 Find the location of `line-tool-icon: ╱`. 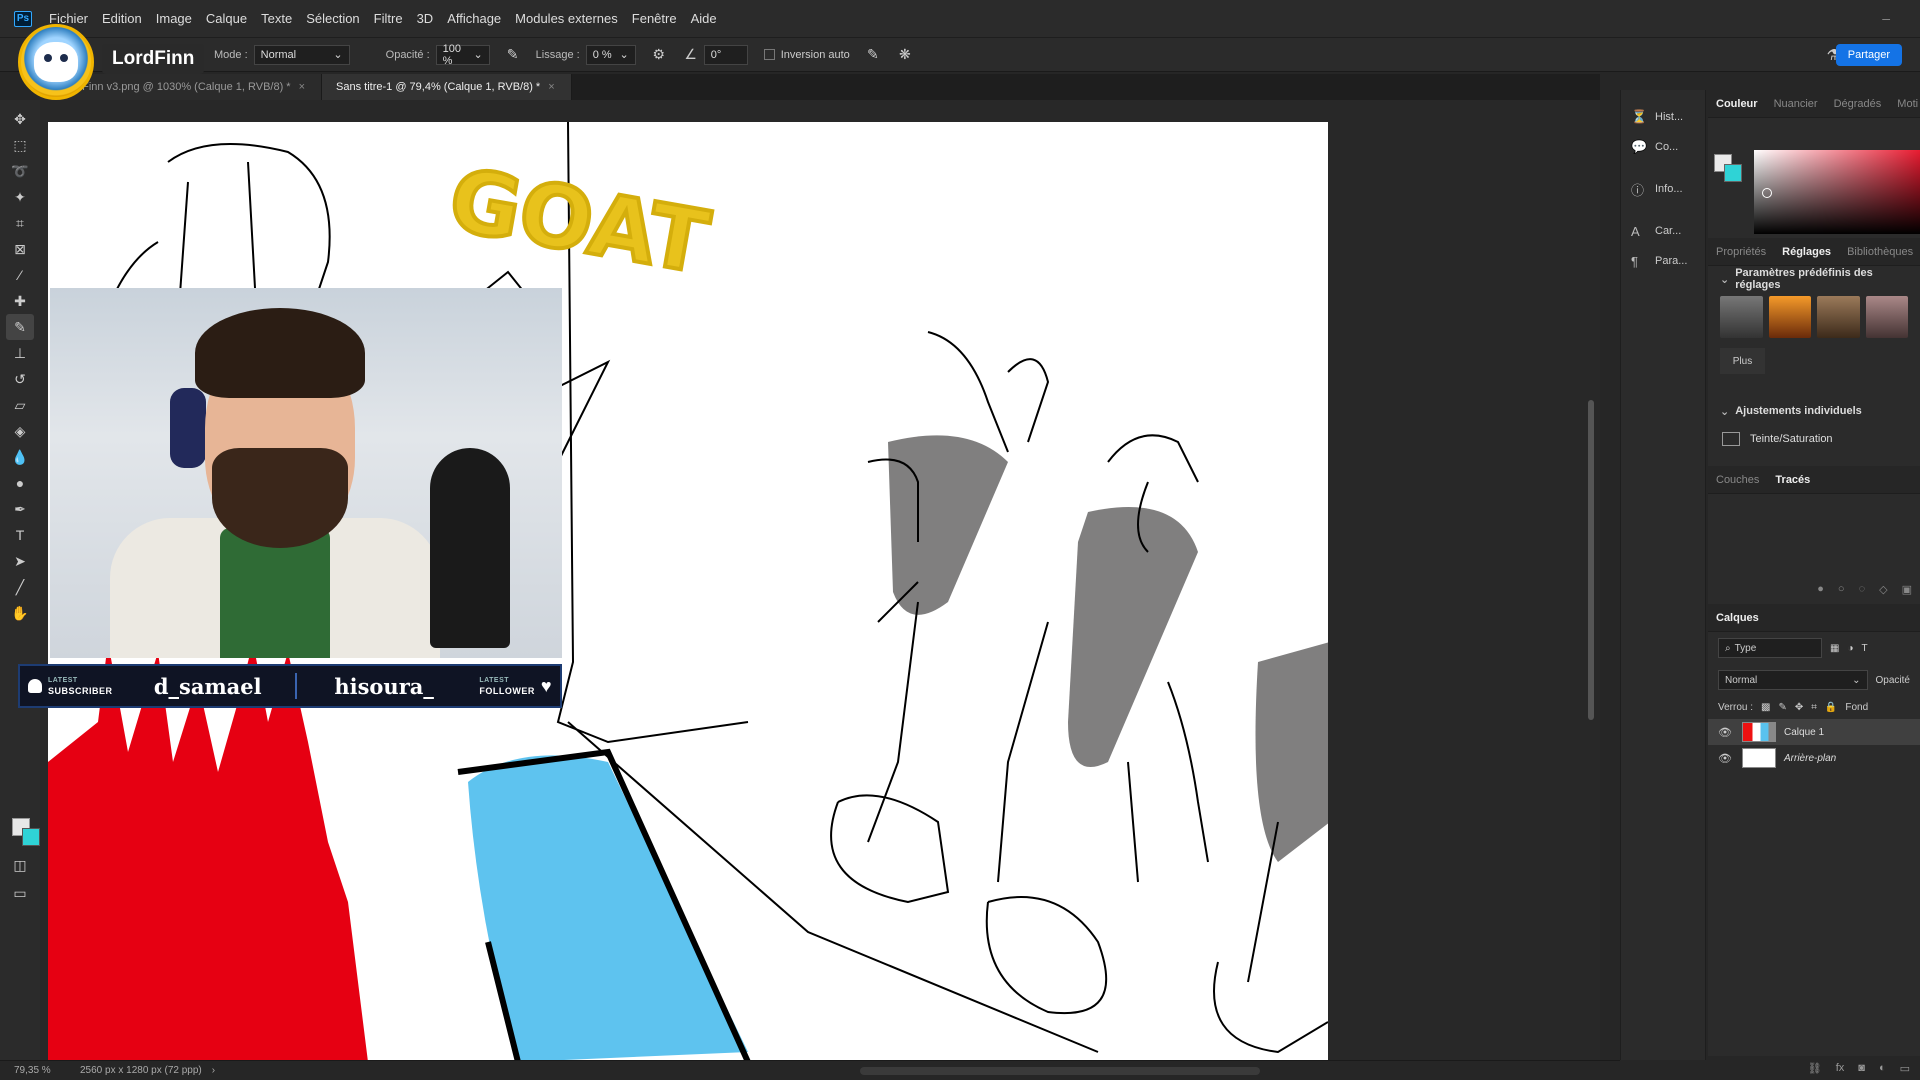

line-tool-icon: ╱ is located at coordinates (20, 587).